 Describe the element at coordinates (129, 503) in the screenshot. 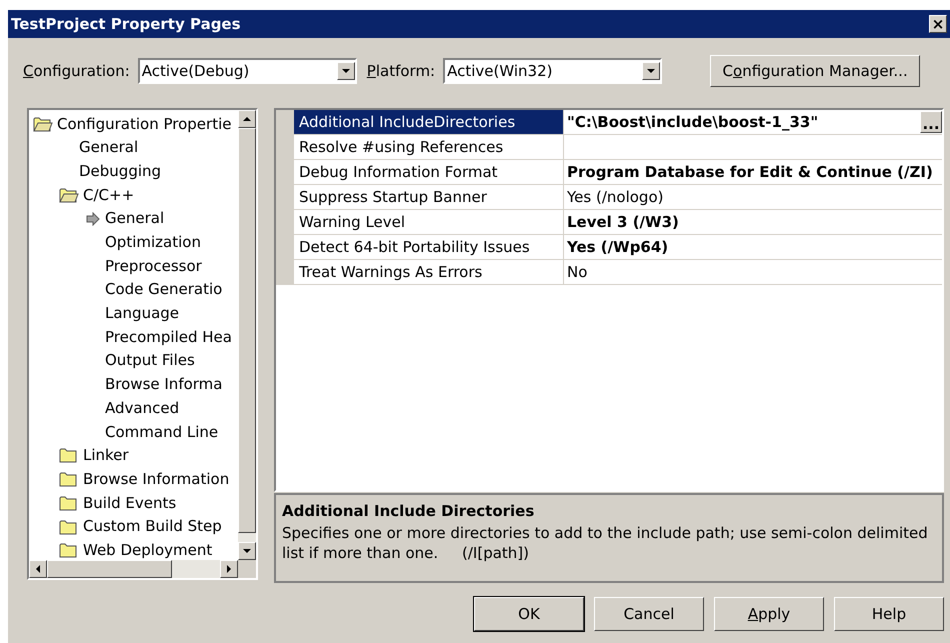

I see `tree-item: Build Events` at that location.